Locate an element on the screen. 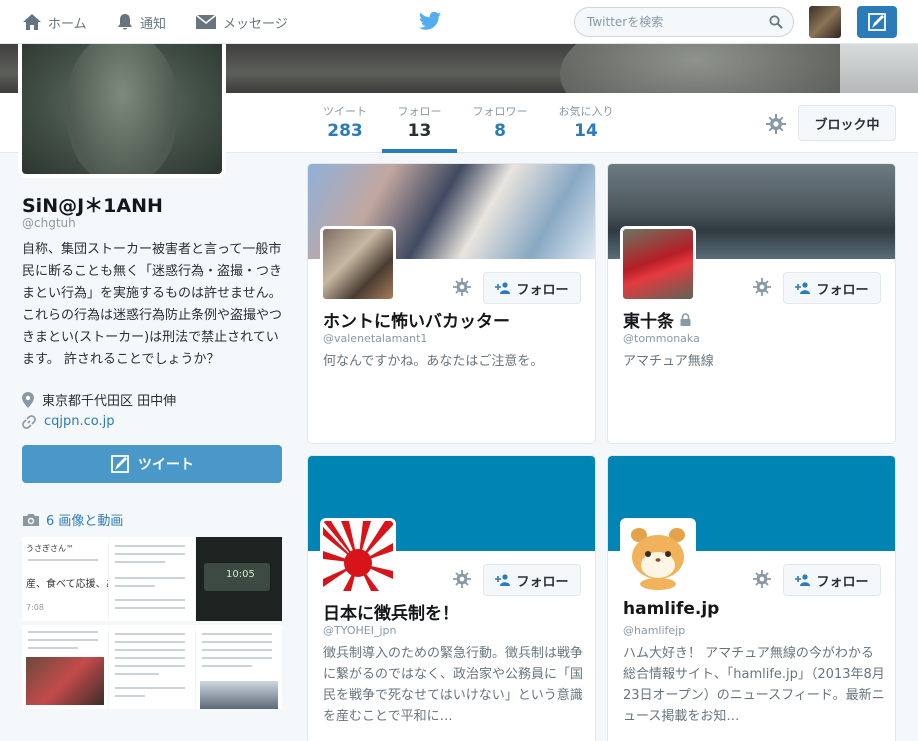 This screenshot has height=741, width=918. nav-home: ホーム is located at coordinates (54, 22).